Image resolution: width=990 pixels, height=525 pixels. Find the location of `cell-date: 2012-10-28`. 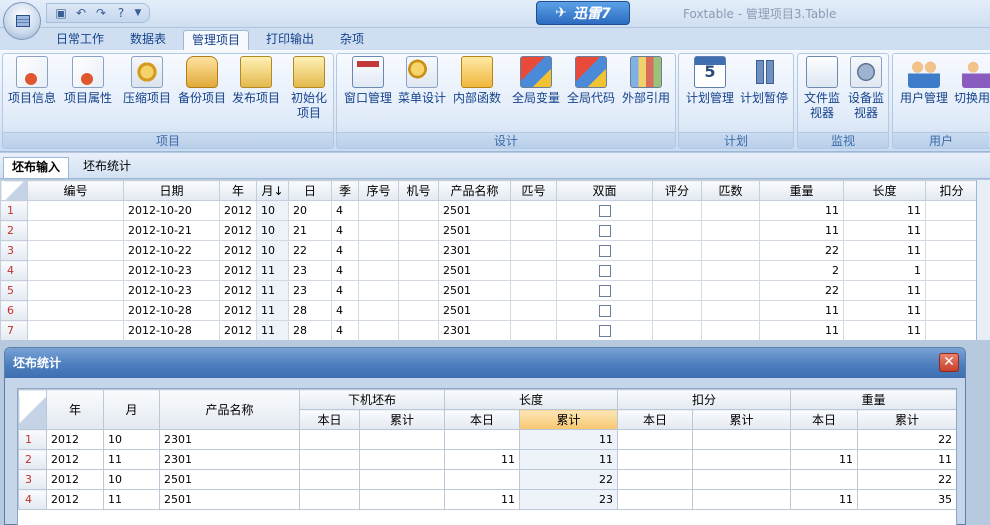

cell-date: 2012-10-28 is located at coordinates (171, 310).